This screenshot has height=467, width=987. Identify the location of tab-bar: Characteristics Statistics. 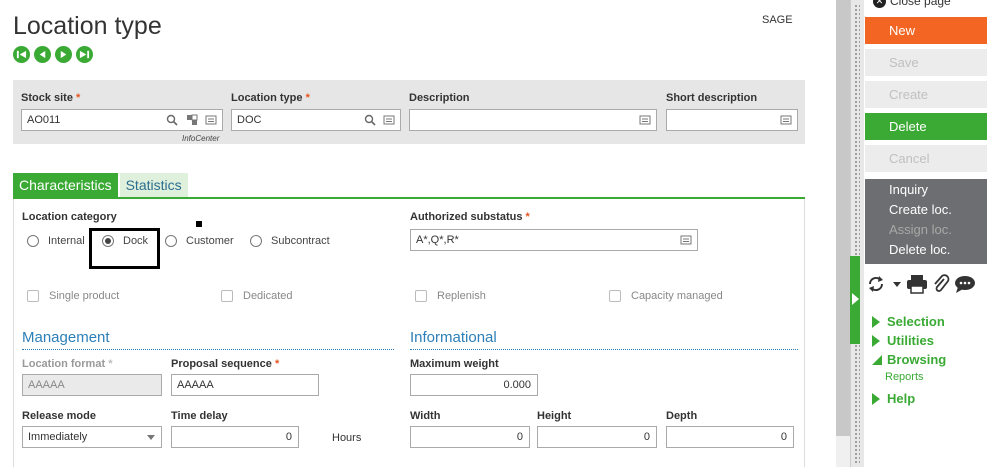
(100, 185).